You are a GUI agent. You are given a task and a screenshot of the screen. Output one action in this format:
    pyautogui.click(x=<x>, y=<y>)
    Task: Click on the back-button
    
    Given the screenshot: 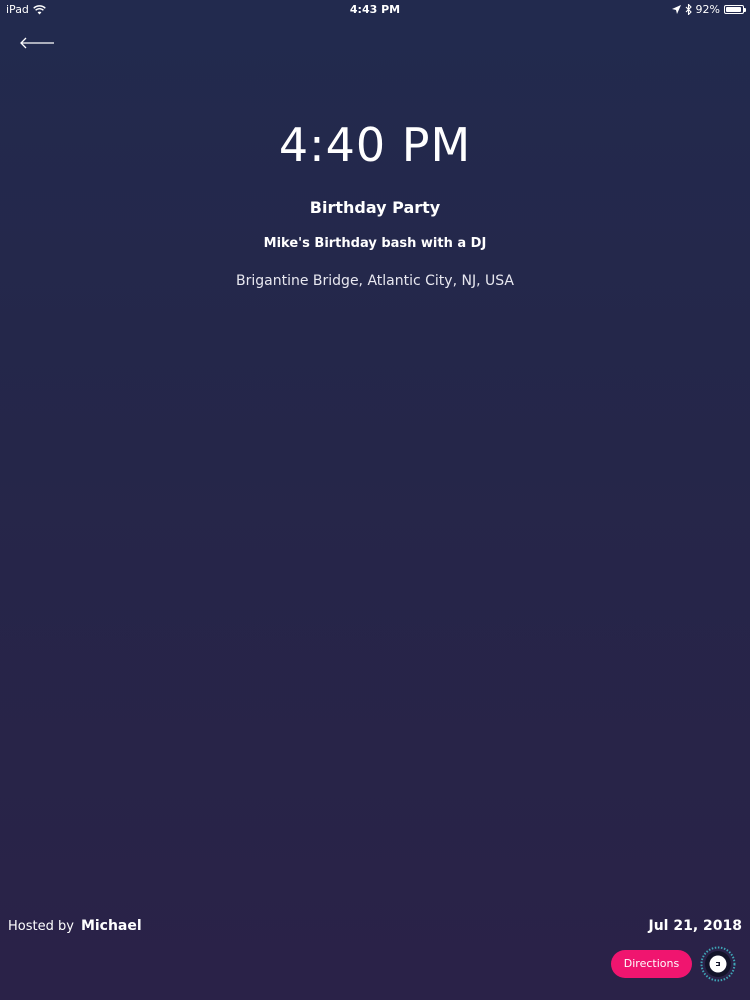 What is the action you would take?
    pyautogui.click(x=38, y=43)
    